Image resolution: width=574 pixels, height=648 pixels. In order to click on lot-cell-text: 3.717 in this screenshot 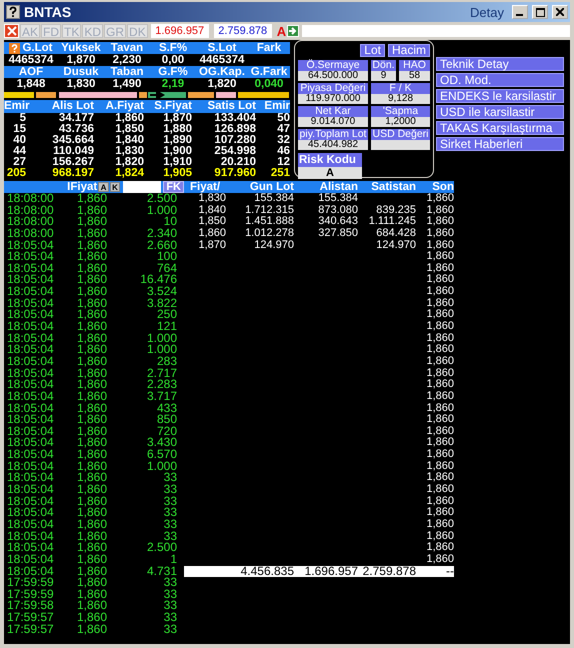, I will do `click(161, 396)`.